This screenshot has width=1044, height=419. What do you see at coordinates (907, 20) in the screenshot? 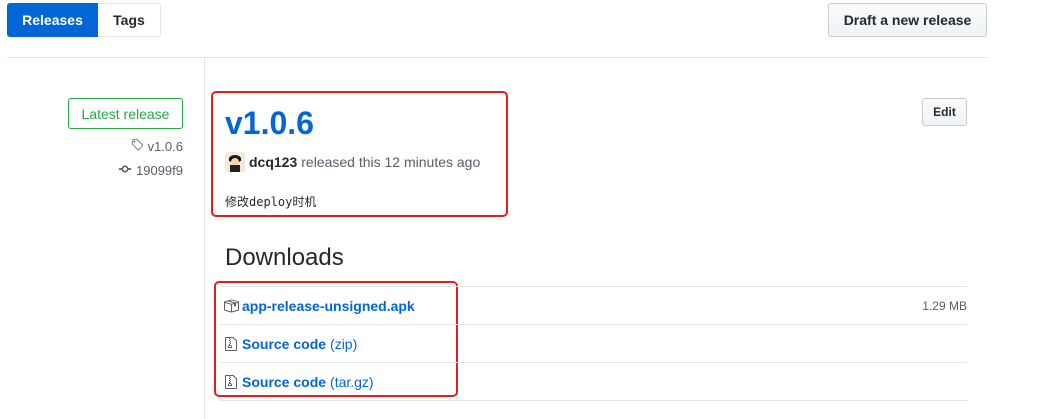
I see `draft-new-release-button: Draft a new release` at bounding box center [907, 20].